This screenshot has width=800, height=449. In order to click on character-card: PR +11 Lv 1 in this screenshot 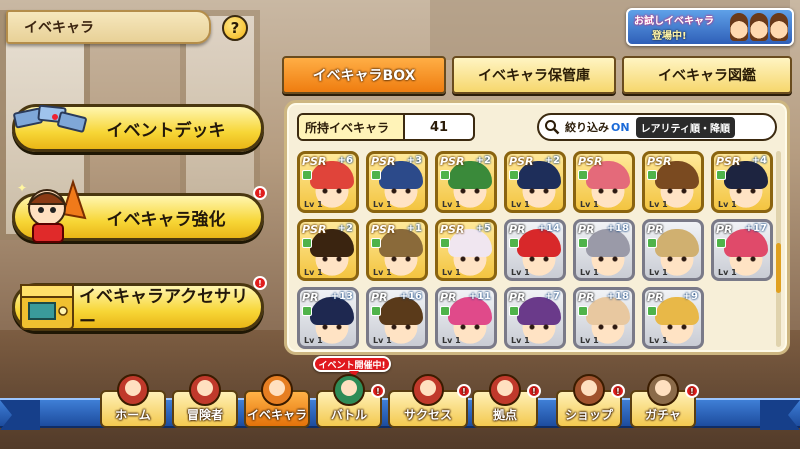, I will do `click(466, 318)`.